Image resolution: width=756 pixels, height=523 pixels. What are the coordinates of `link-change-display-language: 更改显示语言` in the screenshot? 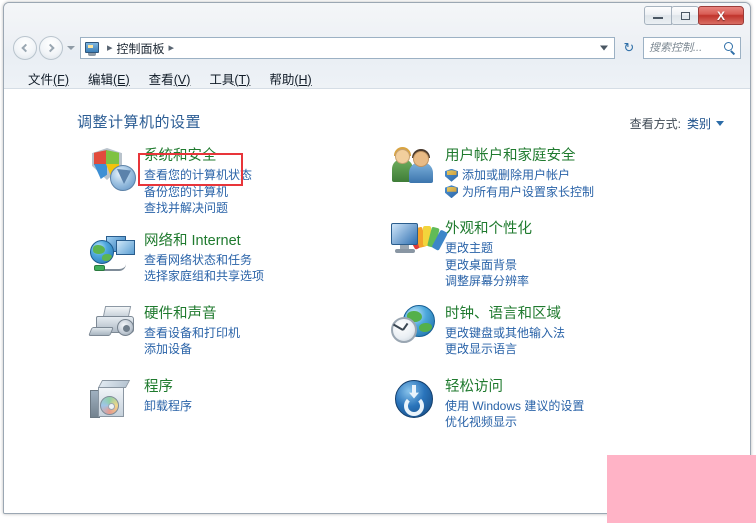 It's located at (597, 349).